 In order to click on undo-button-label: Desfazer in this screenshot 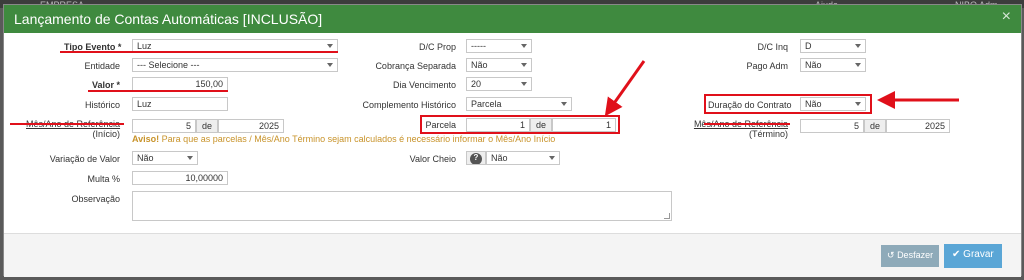, I will do `click(915, 255)`.